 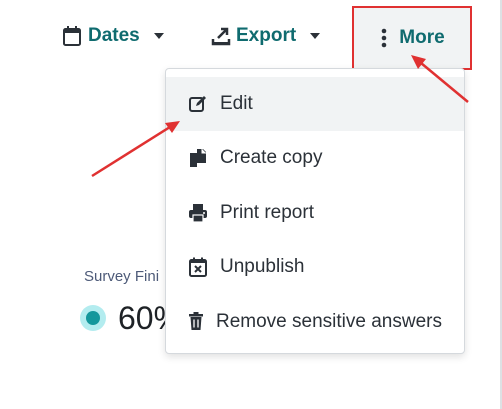 I want to click on menu-item-unpublish: Unpublish, so click(x=315, y=267).